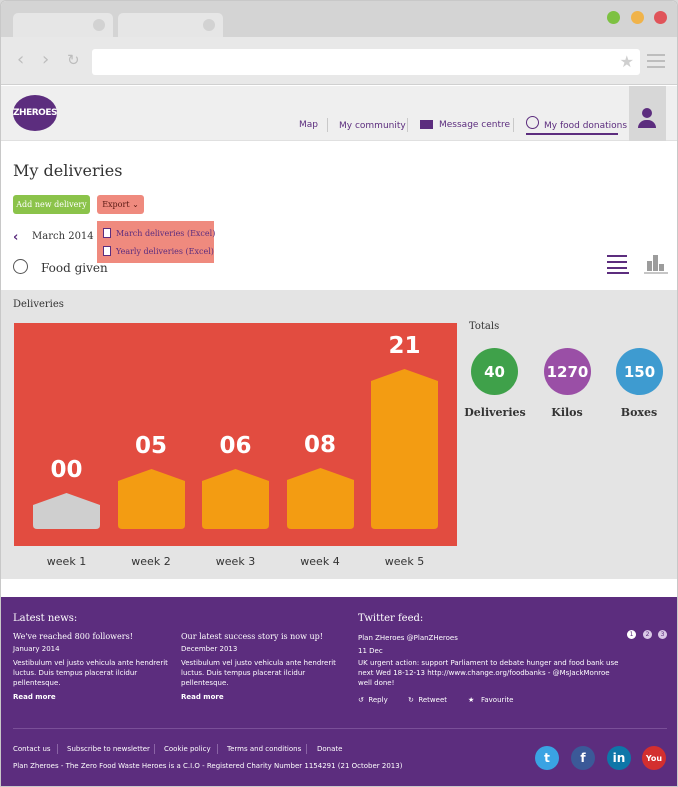 Image resolution: width=678 pixels, height=787 pixels. I want to click on totals-title: Totals, so click(484, 326).